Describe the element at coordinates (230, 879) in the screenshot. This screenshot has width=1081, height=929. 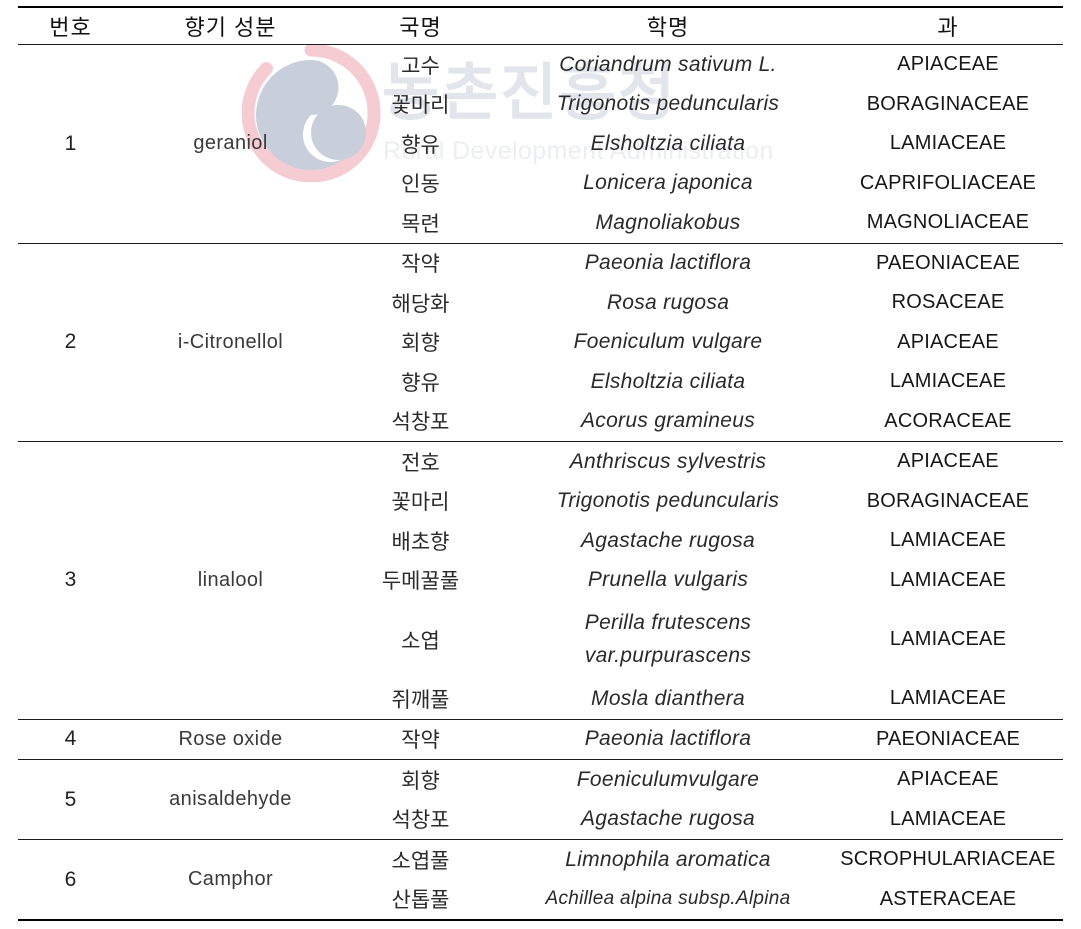
I see `cell-group-compound: Camphor` at that location.